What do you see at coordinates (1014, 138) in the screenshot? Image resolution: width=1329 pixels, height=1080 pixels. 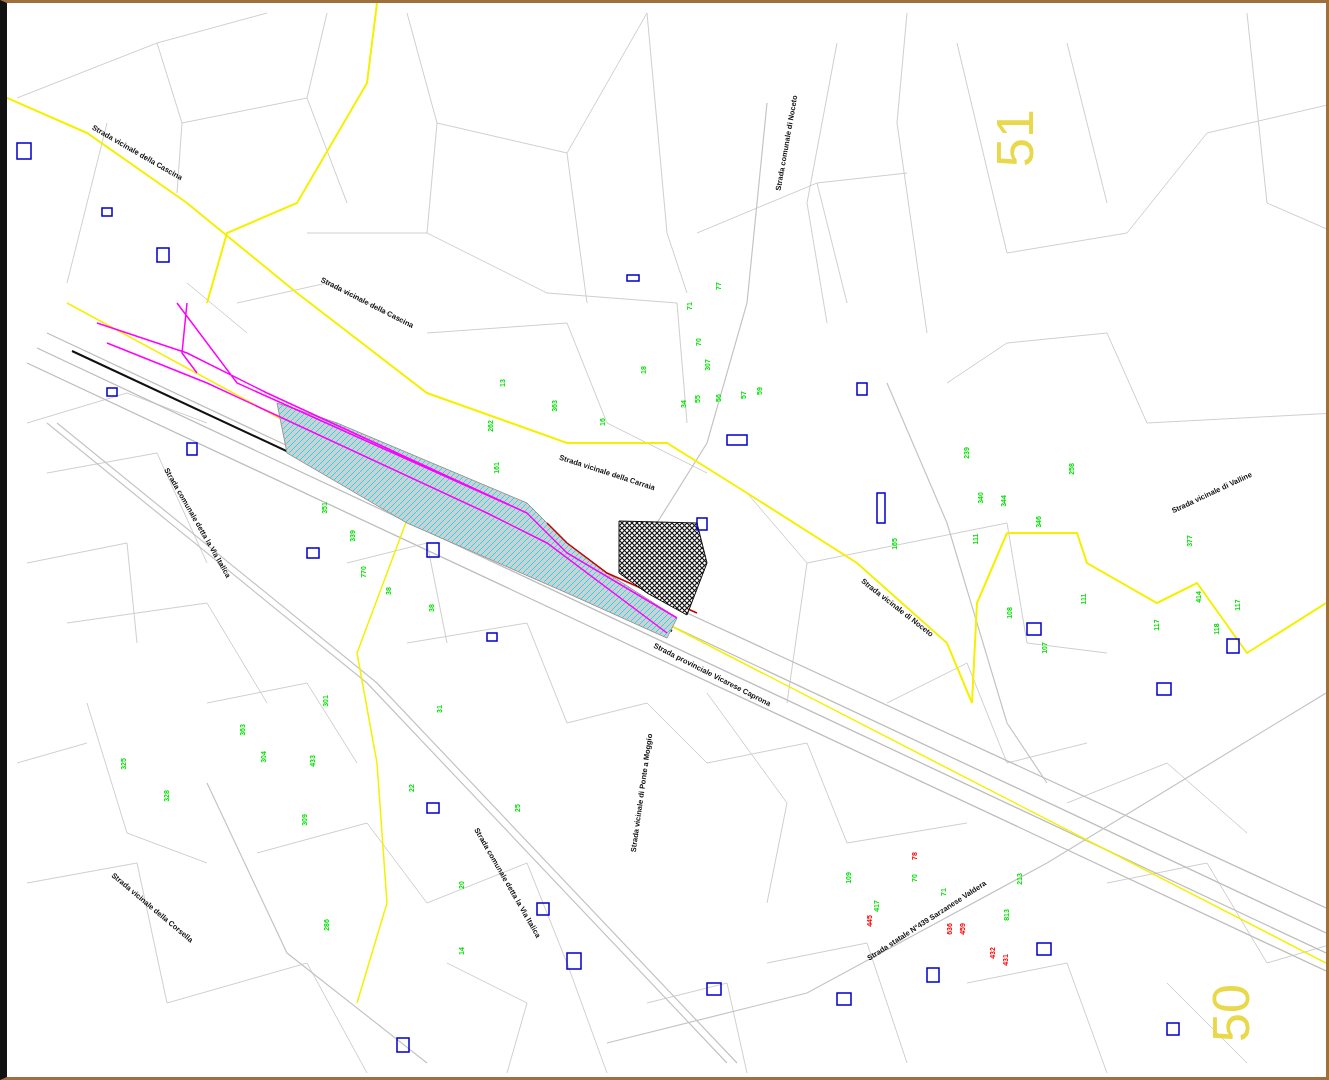 I see `sheet-number: 51` at bounding box center [1014, 138].